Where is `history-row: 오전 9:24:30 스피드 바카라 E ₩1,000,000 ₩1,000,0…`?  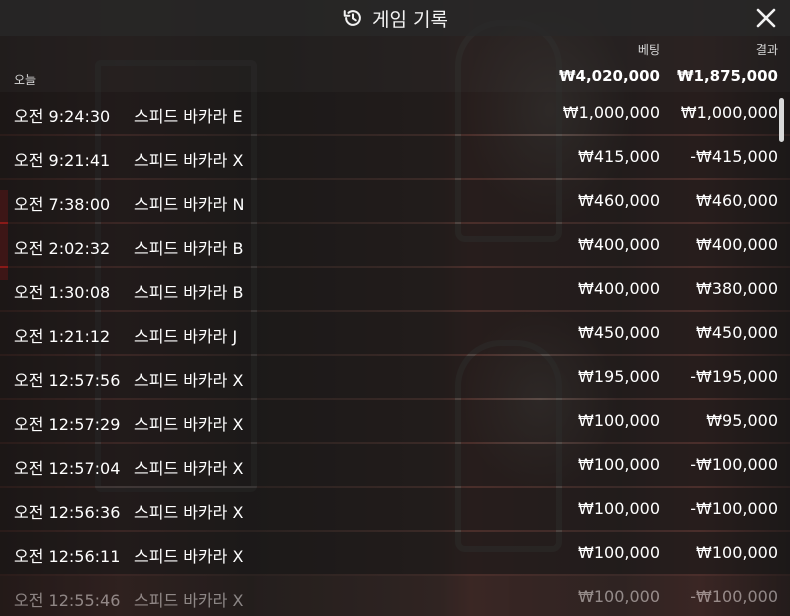
history-row: 오전 9:24:30 스피드 바카라 E ₩1,000,000 ₩1,000,0… is located at coordinates (395, 113).